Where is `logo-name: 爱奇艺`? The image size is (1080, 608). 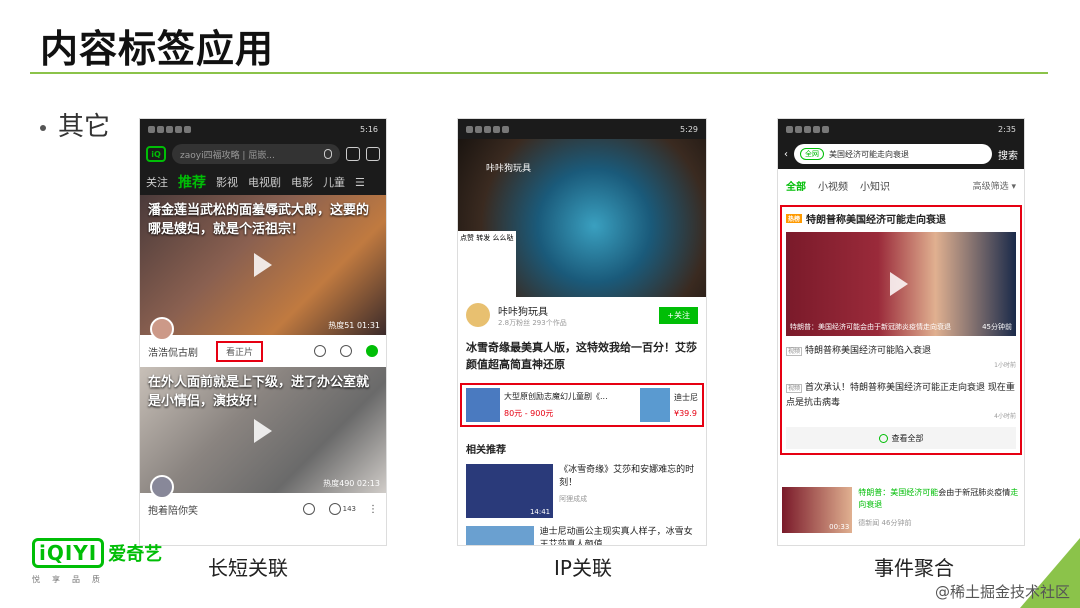
logo-name: 爱奇艺 is located at coordinates (135, 554).